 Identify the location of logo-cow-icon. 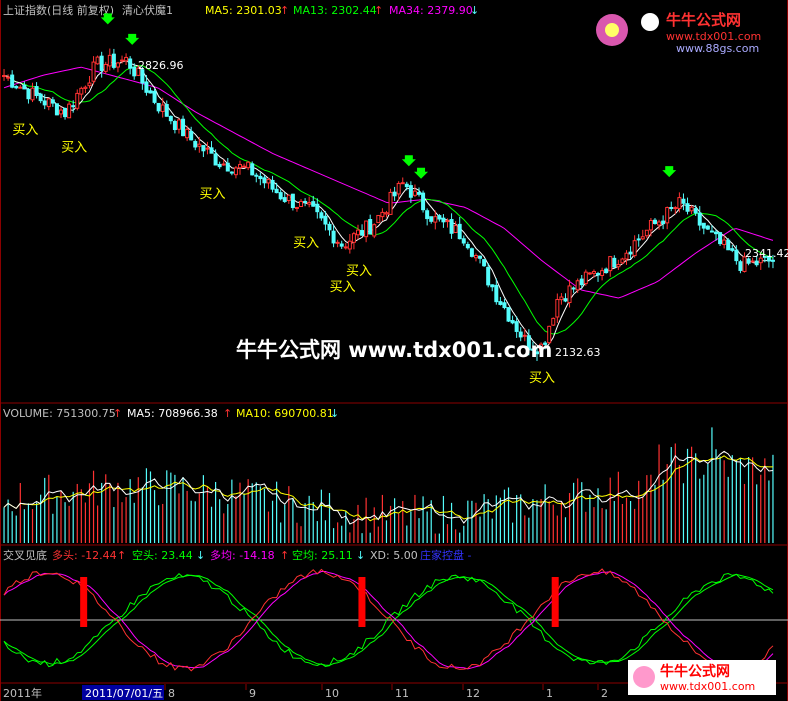
(650, 22).